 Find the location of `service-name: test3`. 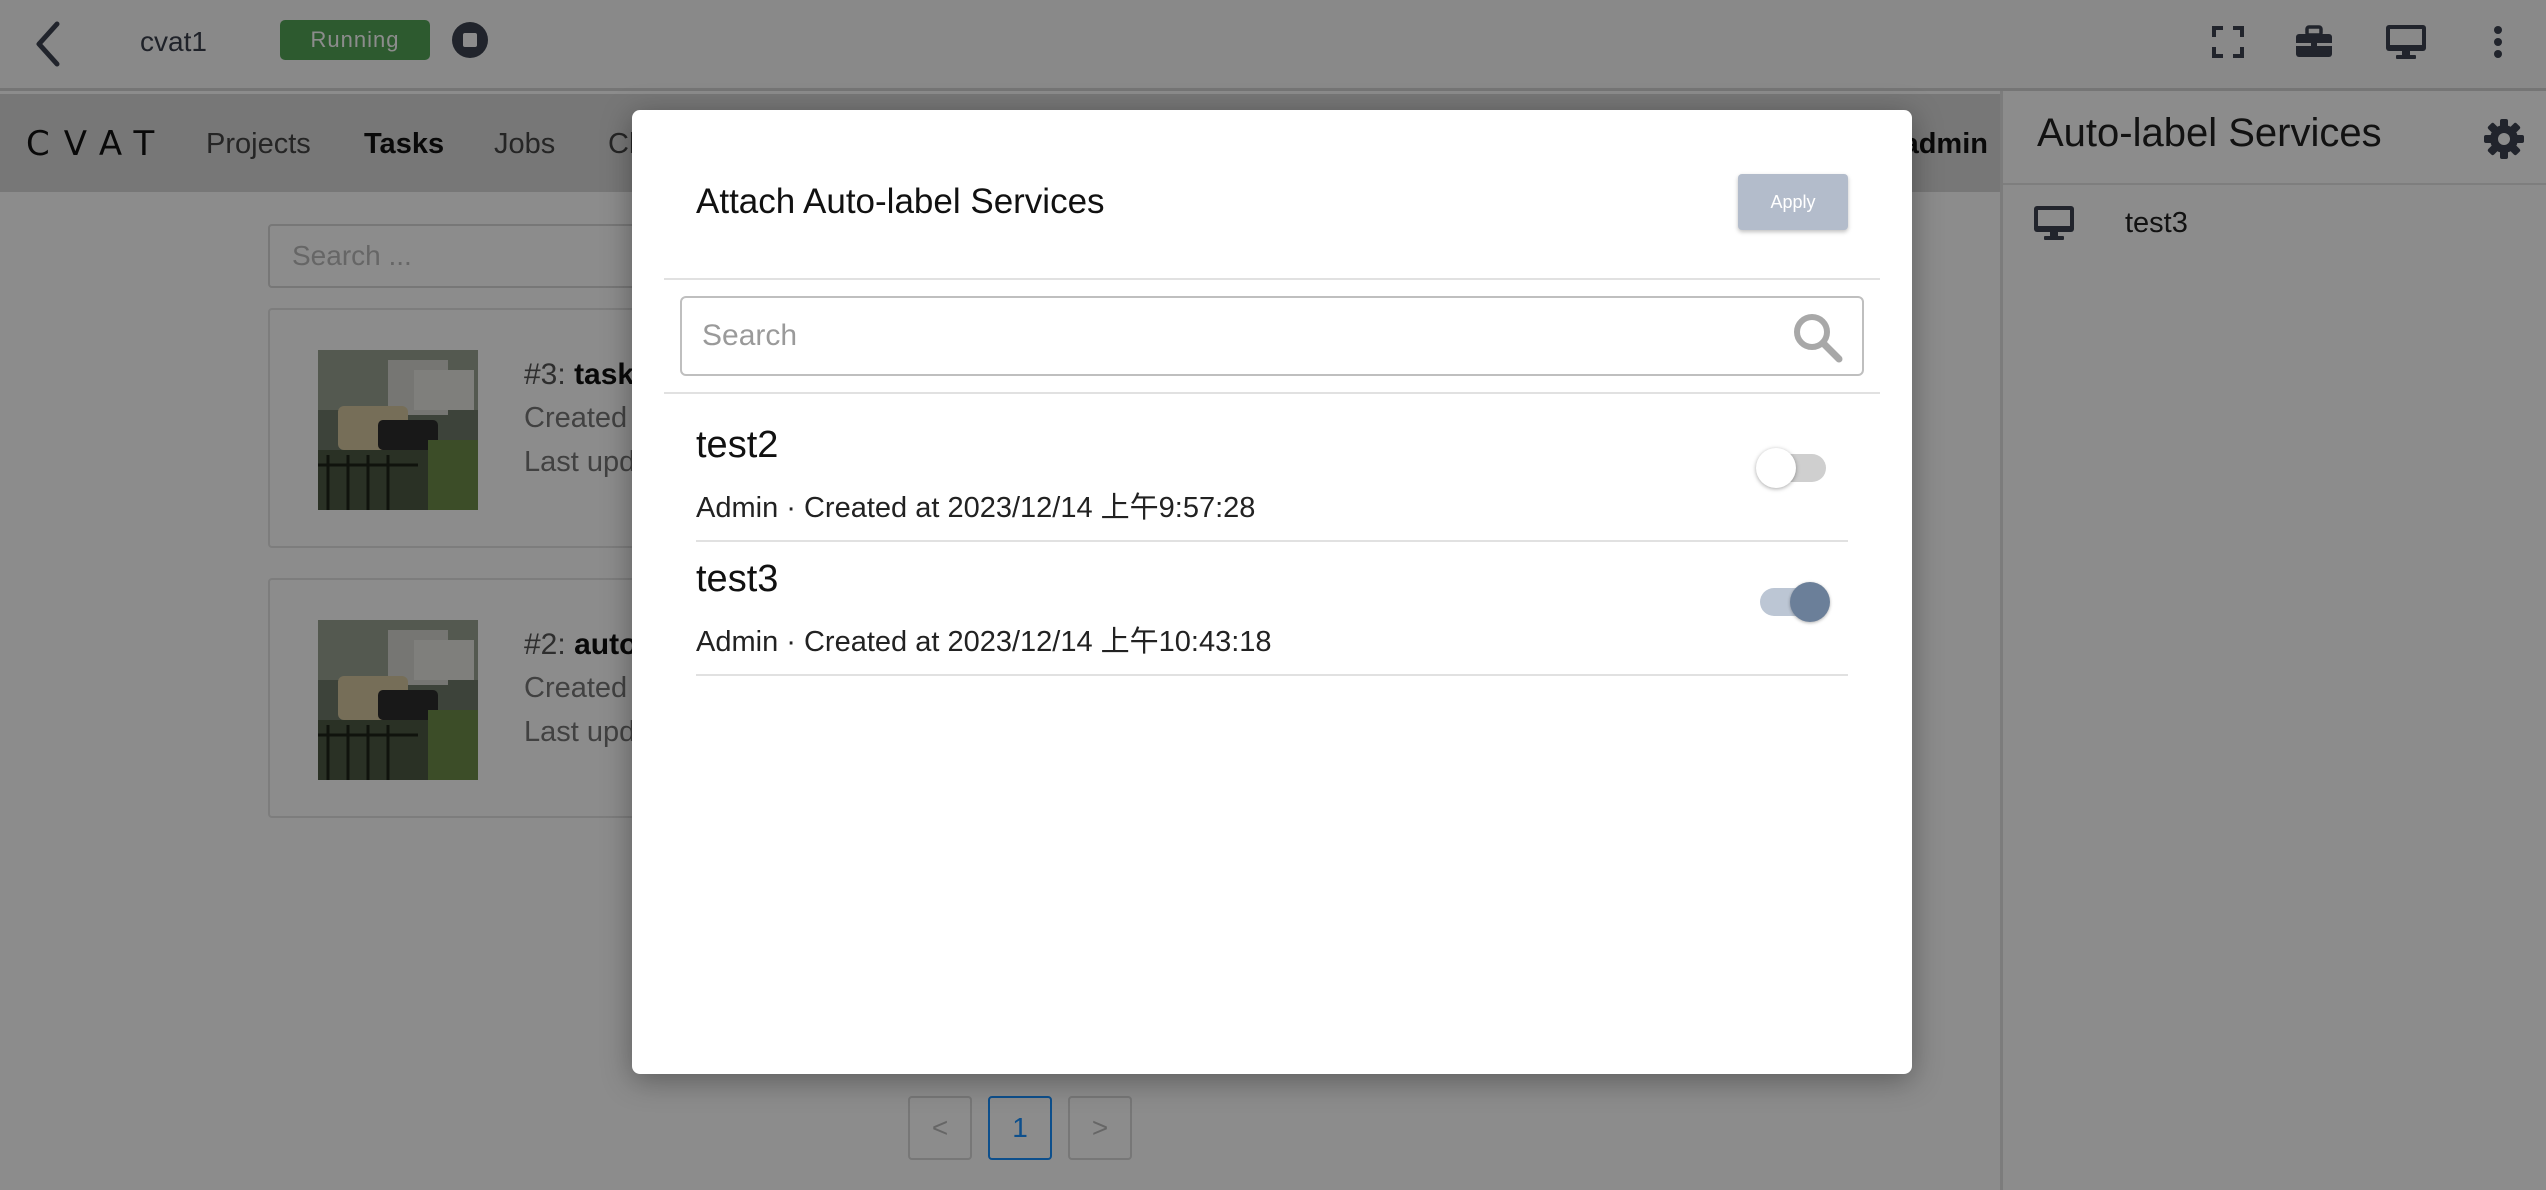

service-name: test3 is located at coordinates (737, 579).